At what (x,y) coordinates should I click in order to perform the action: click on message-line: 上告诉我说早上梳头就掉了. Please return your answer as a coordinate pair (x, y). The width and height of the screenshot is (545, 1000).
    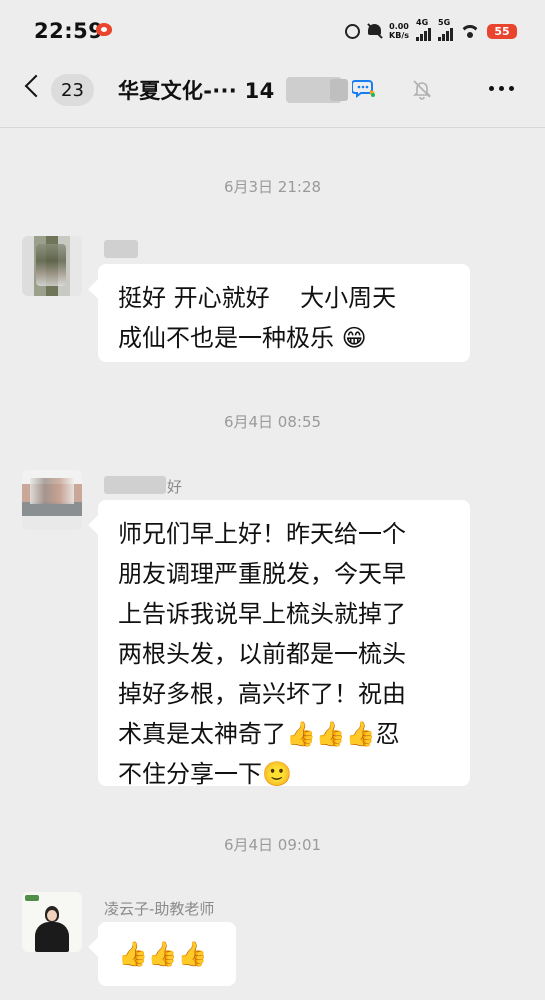
    Looking at the image, I should click on (262, 614).